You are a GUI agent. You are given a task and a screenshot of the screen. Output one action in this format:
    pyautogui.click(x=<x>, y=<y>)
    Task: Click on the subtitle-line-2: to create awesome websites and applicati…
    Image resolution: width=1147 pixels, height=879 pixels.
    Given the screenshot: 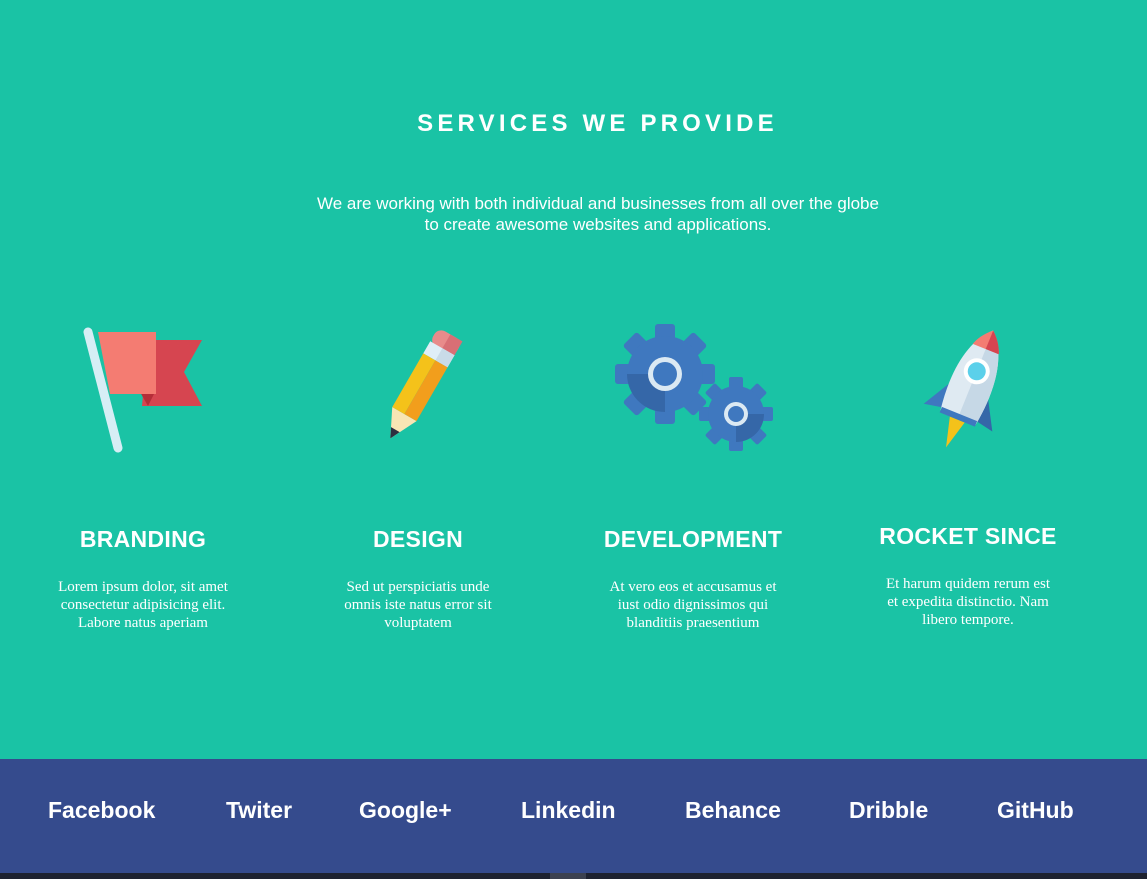 What is the action you would take?
    pyautogui.click(x=598, y=224)
    